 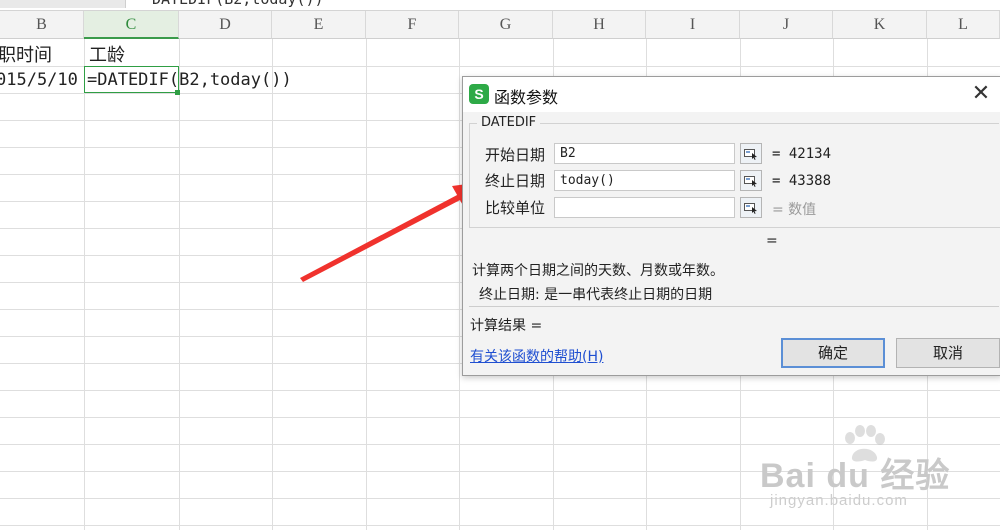 What do you see at coordinates (515, 155) in the screenshot?
I see `arg-label-start-date: 开始日期` at bounding box center [515, 155].